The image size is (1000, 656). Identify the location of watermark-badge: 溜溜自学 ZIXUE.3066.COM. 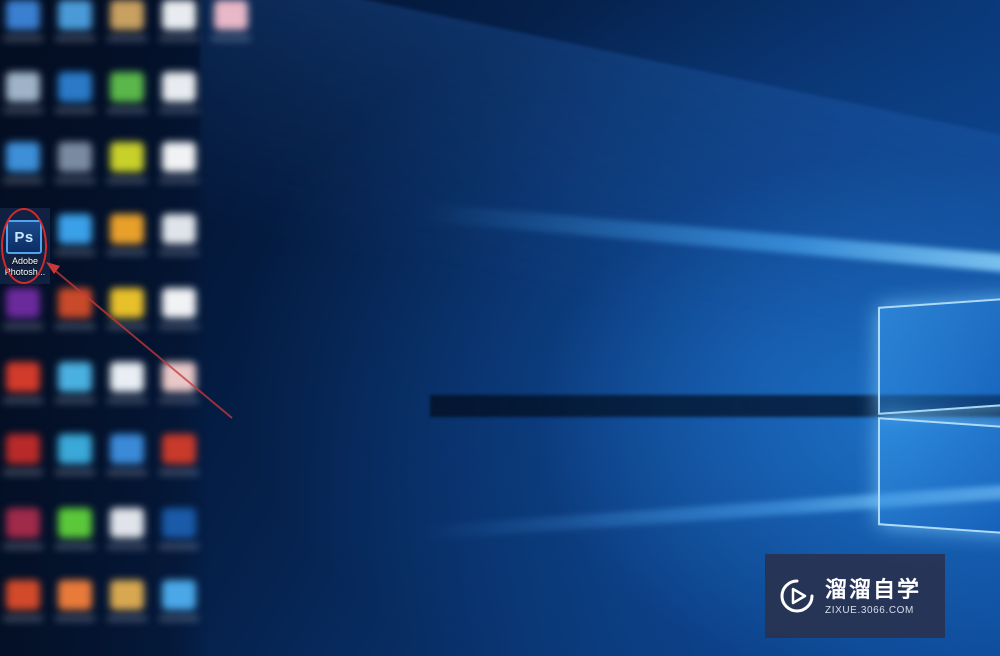
(855, 596).